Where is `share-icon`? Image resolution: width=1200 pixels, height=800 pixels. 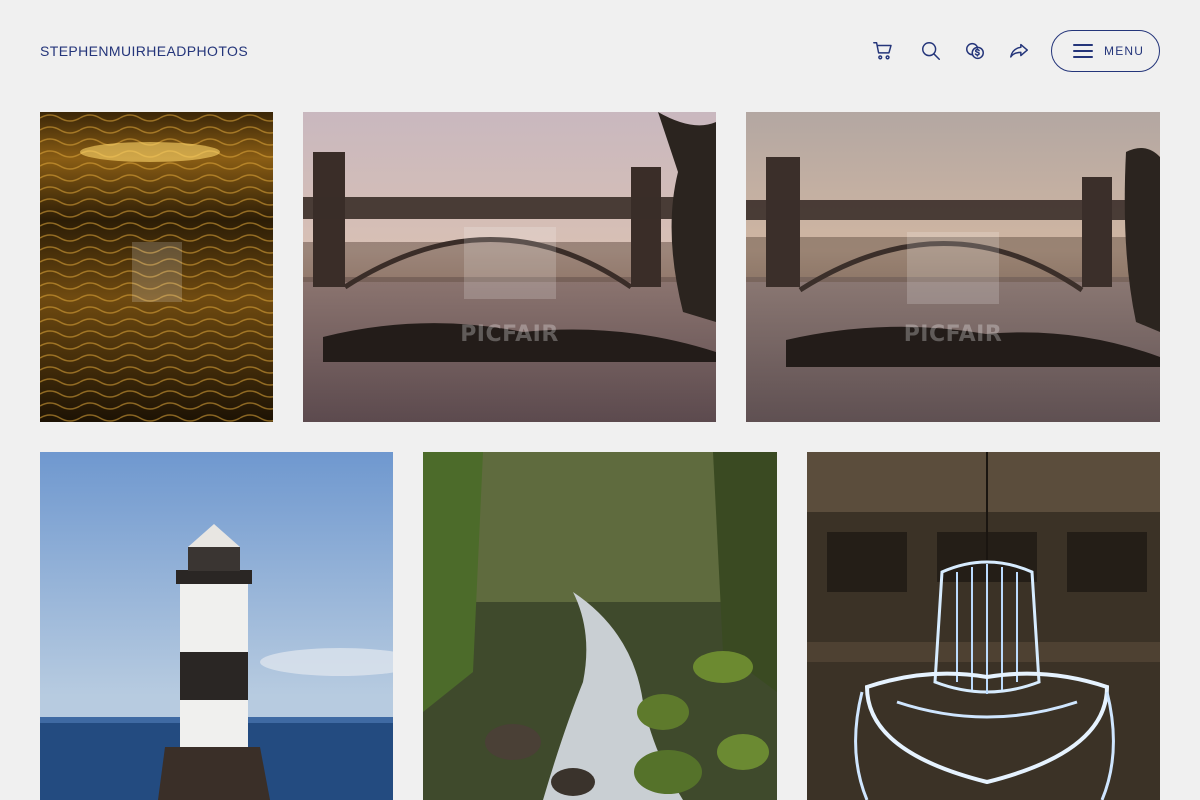 share-icon is located at coordinates (1019, 50).